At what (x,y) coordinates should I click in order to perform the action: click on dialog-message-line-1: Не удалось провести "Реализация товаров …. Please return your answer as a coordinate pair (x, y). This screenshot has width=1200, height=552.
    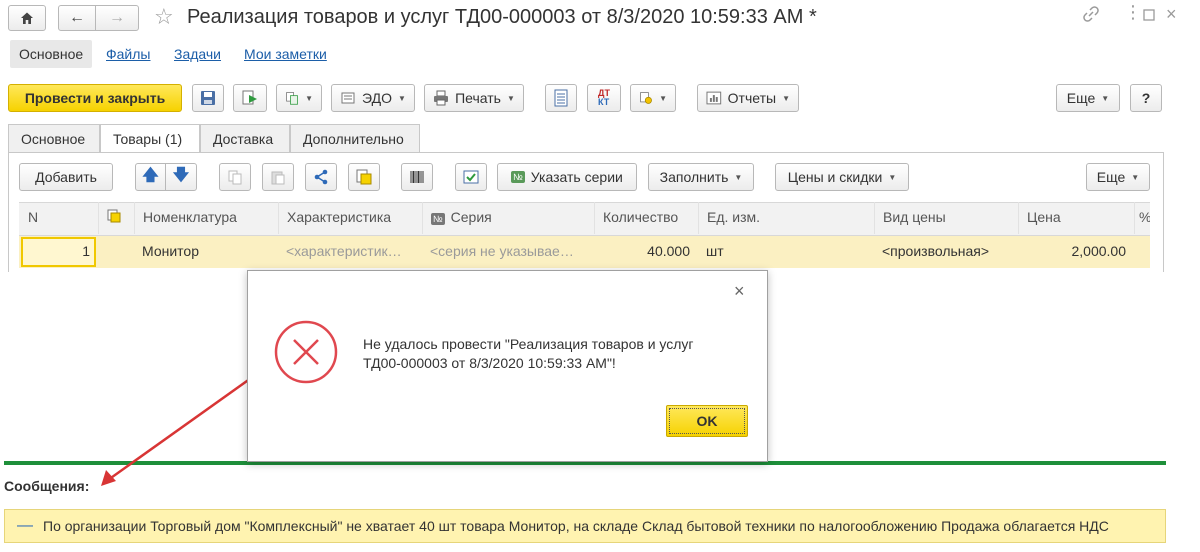
    Looking at the image, I should click on (528, 344).